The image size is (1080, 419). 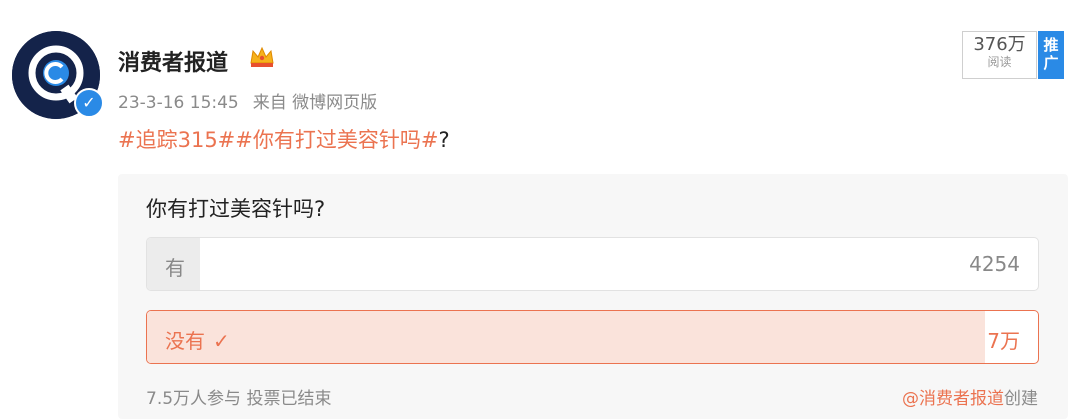 I want to click on topic-link-1: #追踪315#, so click(x=176, y=140).